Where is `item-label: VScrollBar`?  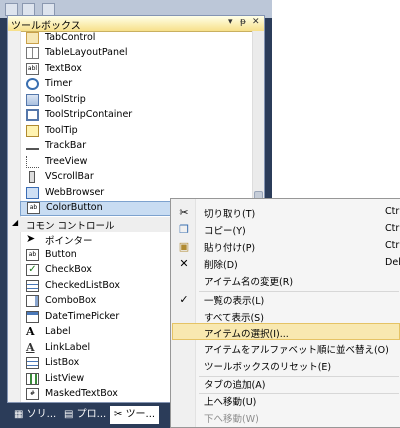 item-label: VScrollBar is located at coordinates (69, 176).